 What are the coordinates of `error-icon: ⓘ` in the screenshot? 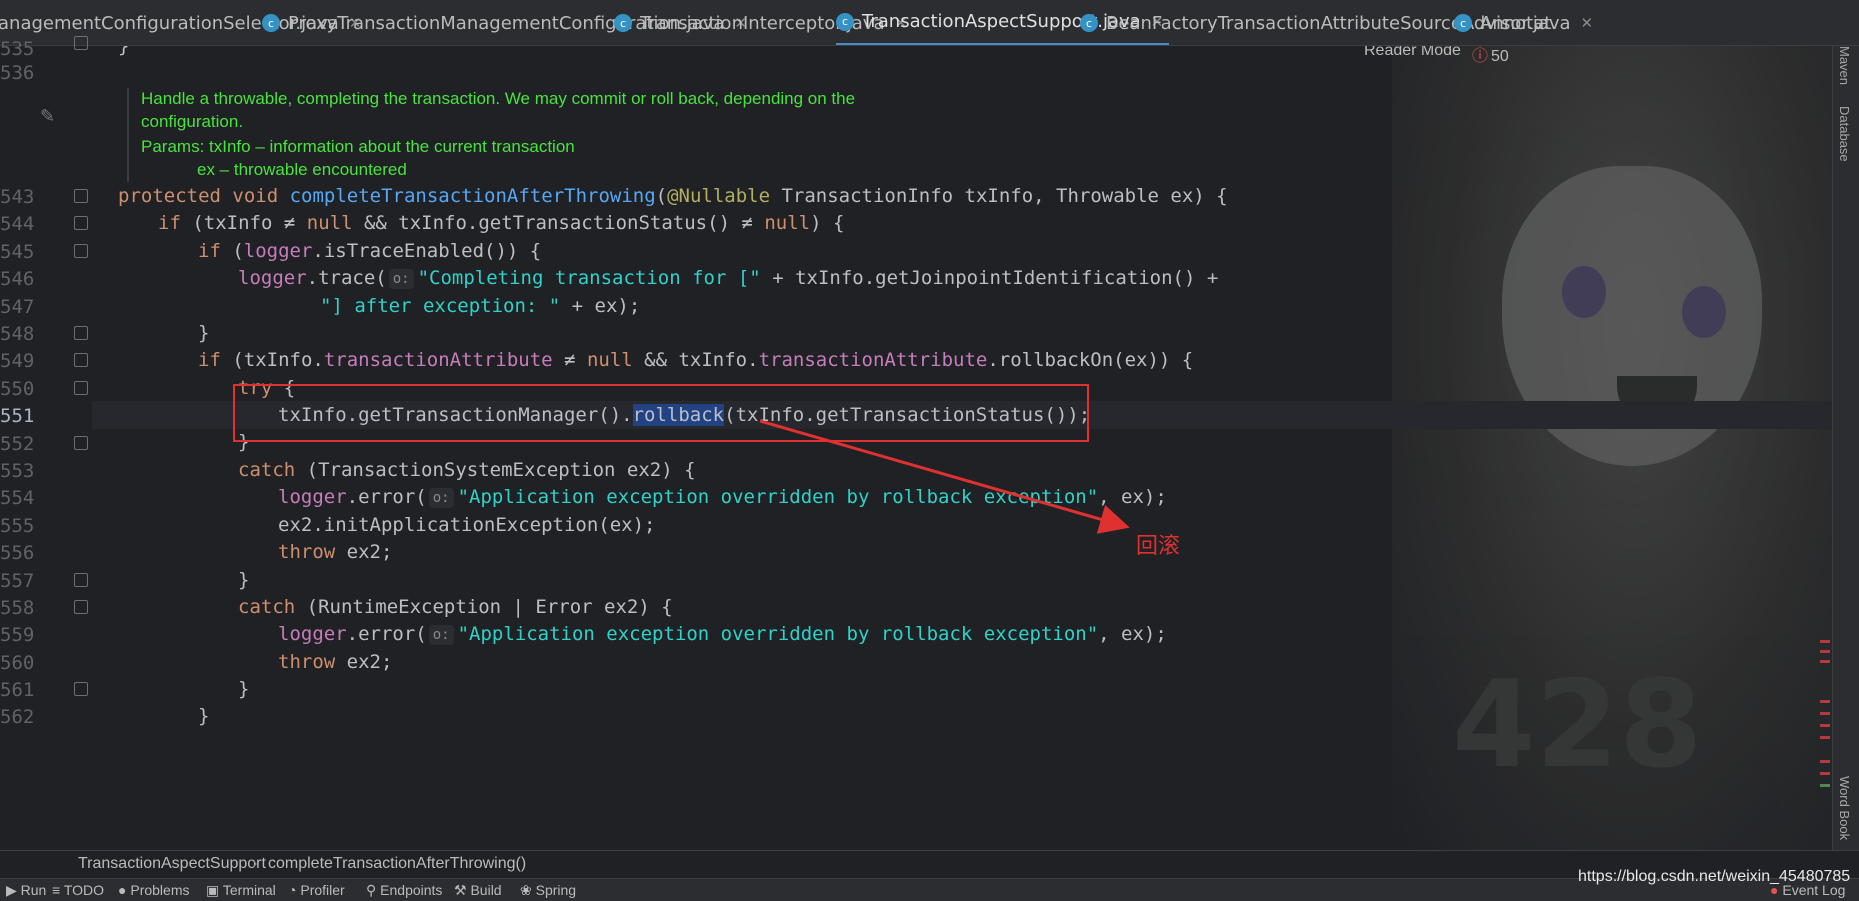 It's located at (1480, 56).